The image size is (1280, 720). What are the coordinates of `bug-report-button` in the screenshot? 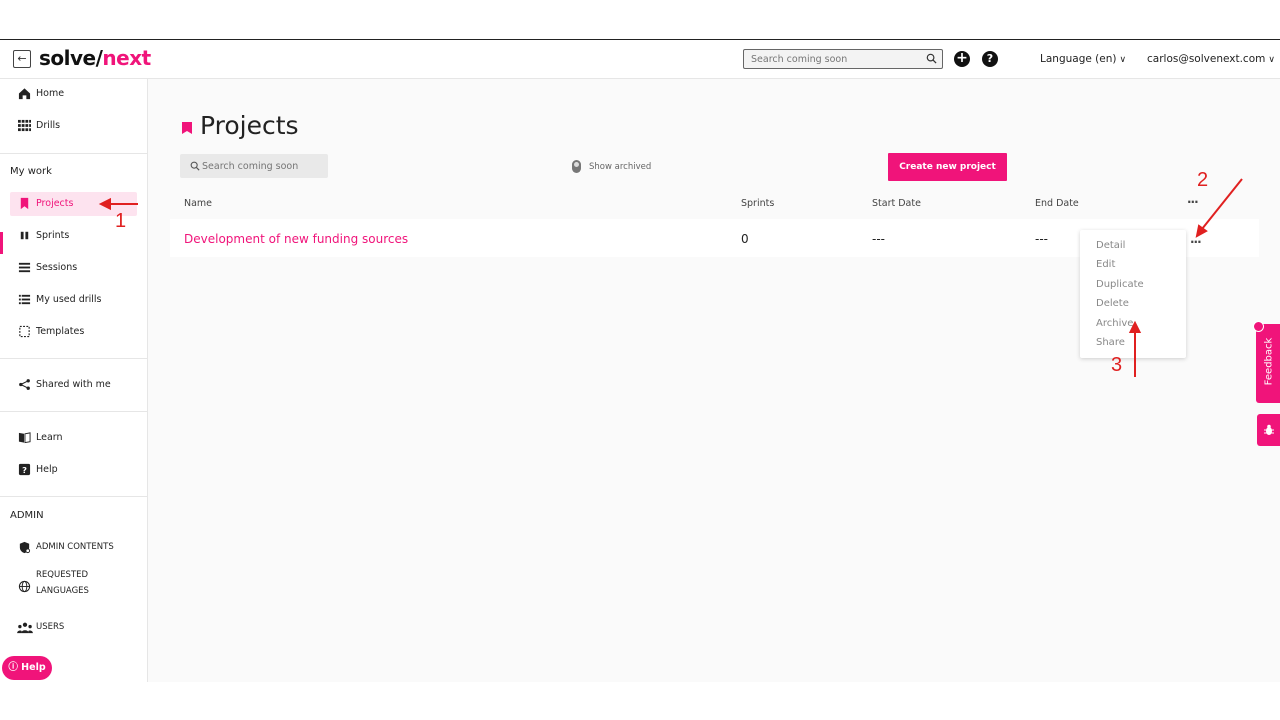 It's located at (1268, 430).